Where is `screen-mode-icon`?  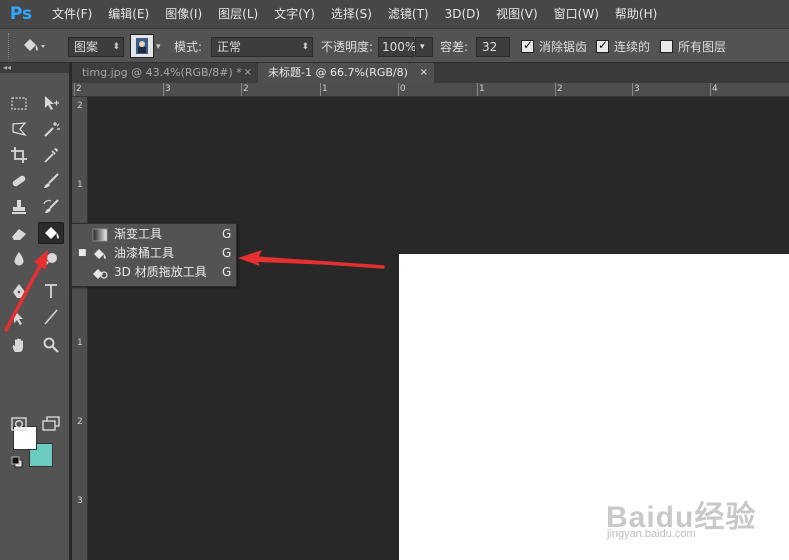
screen-mode-icon is located at coordinates (51, 423).